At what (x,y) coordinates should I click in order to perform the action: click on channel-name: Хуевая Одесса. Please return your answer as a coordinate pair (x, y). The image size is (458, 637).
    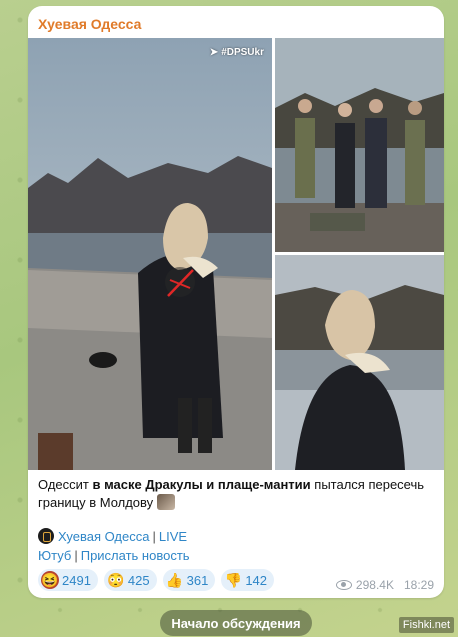
    Looking at the image, I should click on (89, 24).